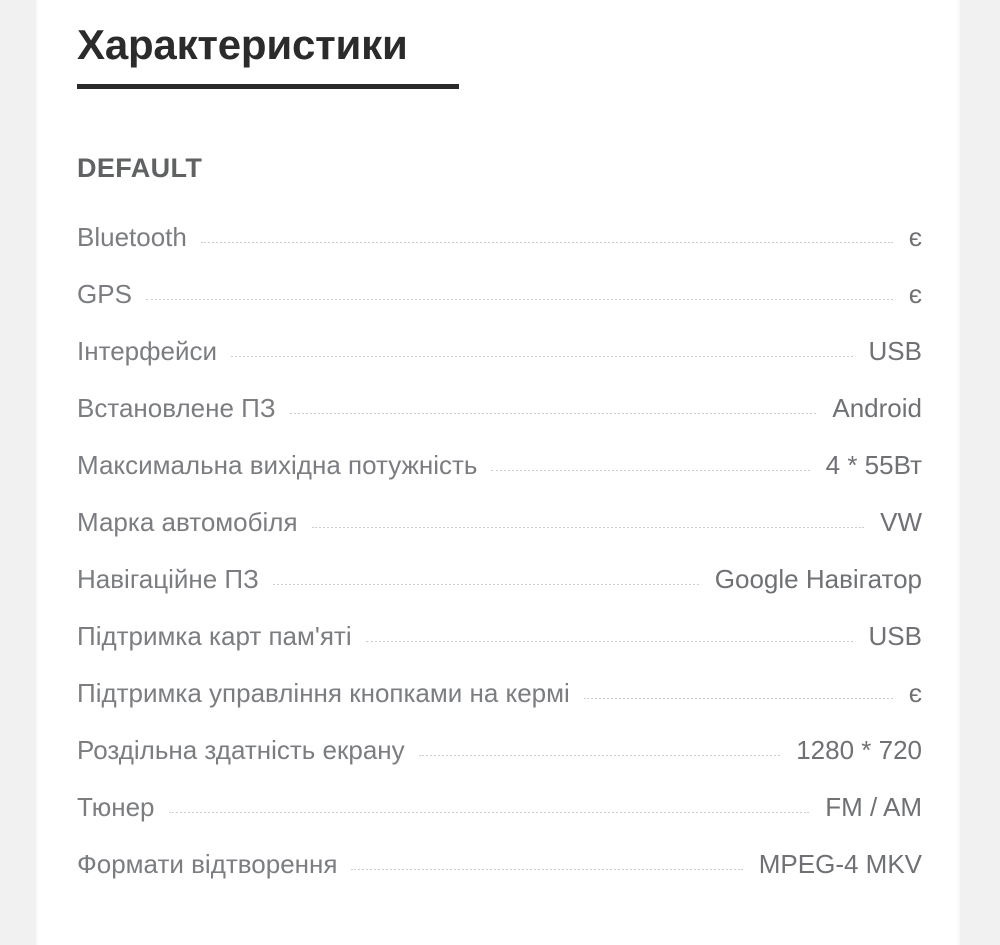 The height and width of the screenshot is (945, 1000). I want to click on spec-label: Підтримка управління кнопками на кермі, so click(323, 693).